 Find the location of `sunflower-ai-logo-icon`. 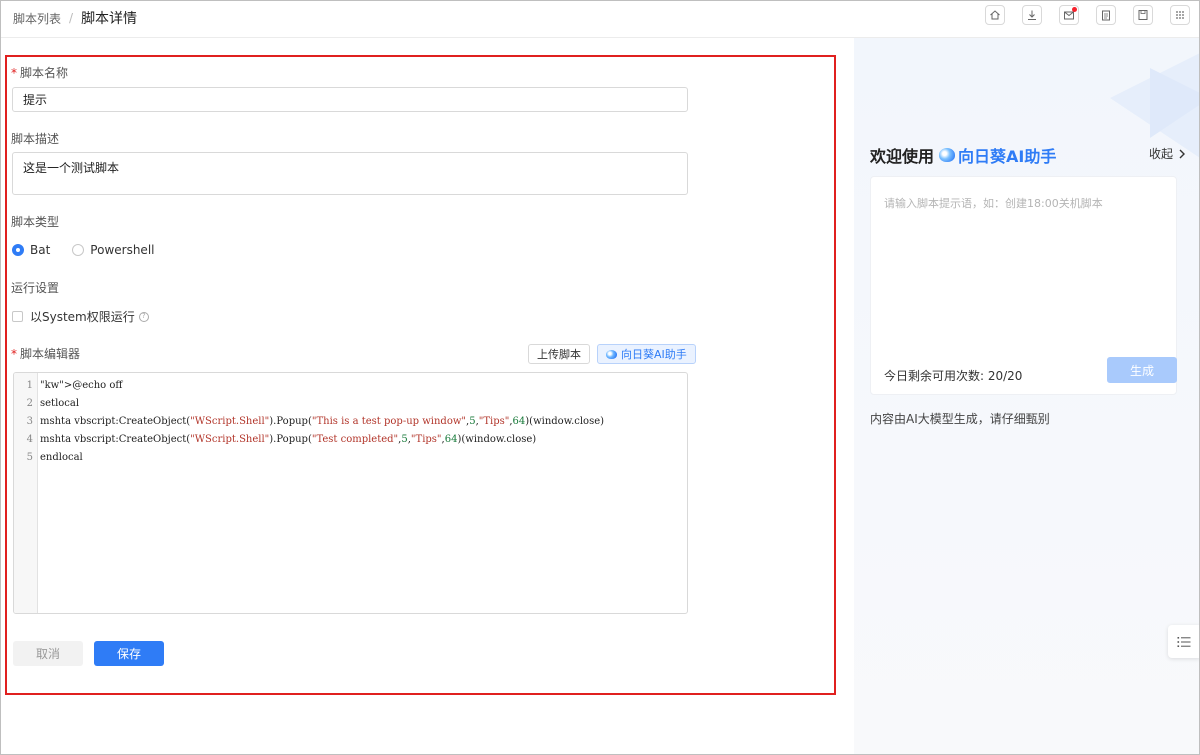

sunflower-ai-logo-icon is located at coordinates (947, 155).